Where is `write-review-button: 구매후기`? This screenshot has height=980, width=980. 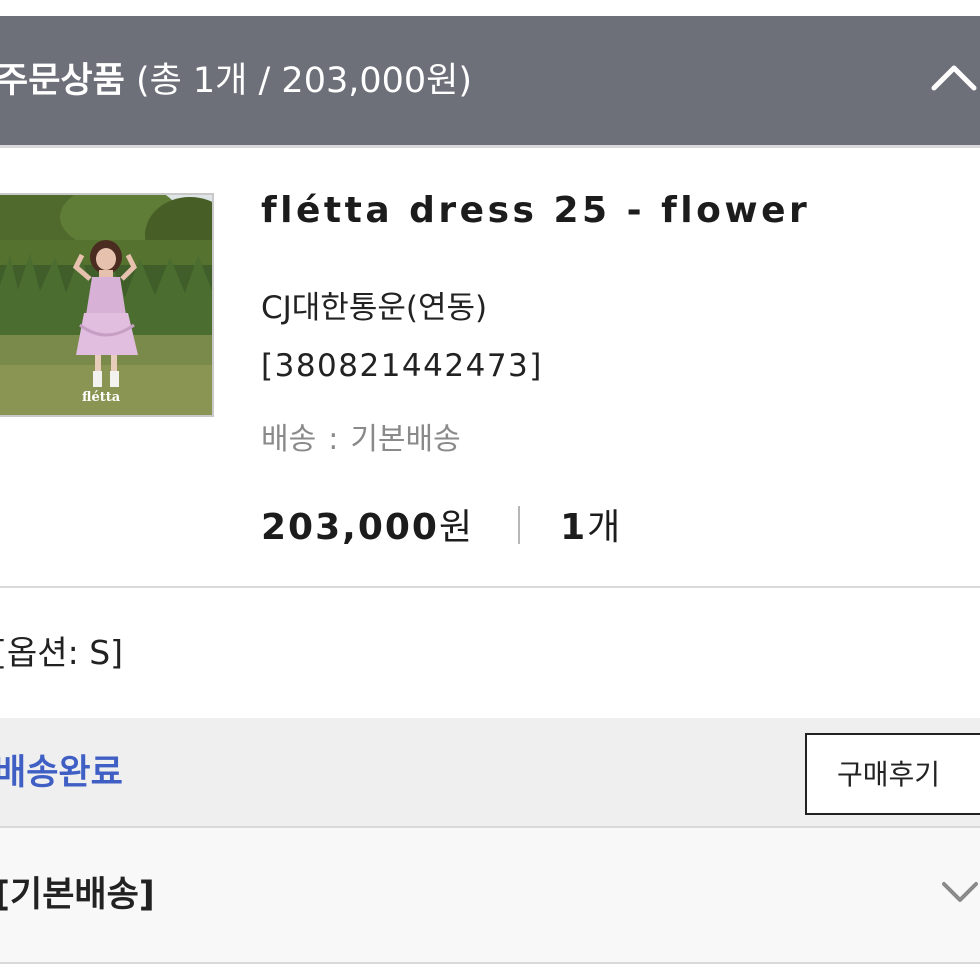 write-review-button: 구매후기 is located at coordinates (892, 774).